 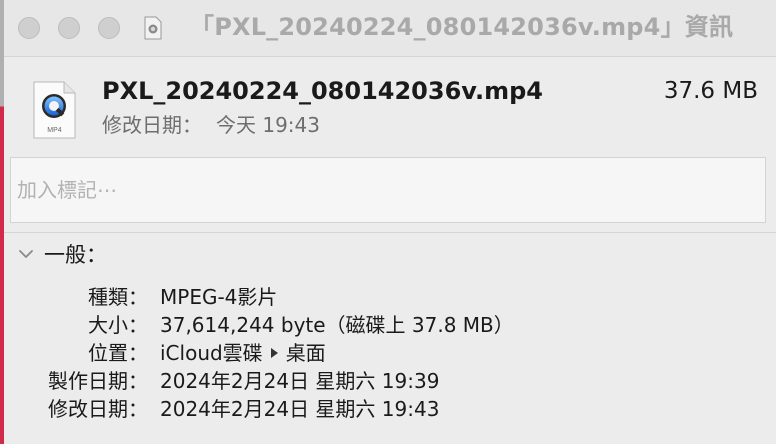 I want to click on general-section-toggle: 一般：, so click(x=61, y=254).